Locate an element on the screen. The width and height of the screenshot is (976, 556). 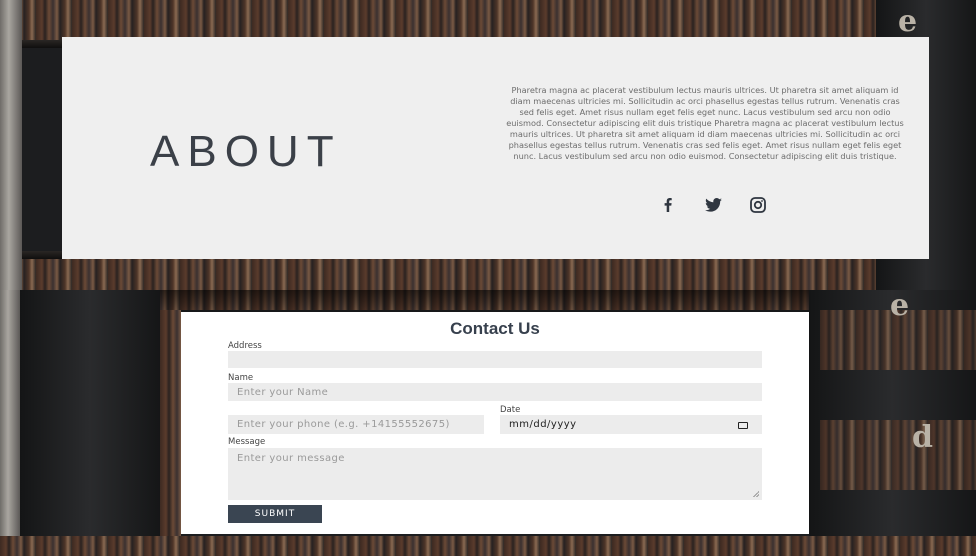
date-placeholder: mm/dd/yyyy is located at coordinates (543, 424).